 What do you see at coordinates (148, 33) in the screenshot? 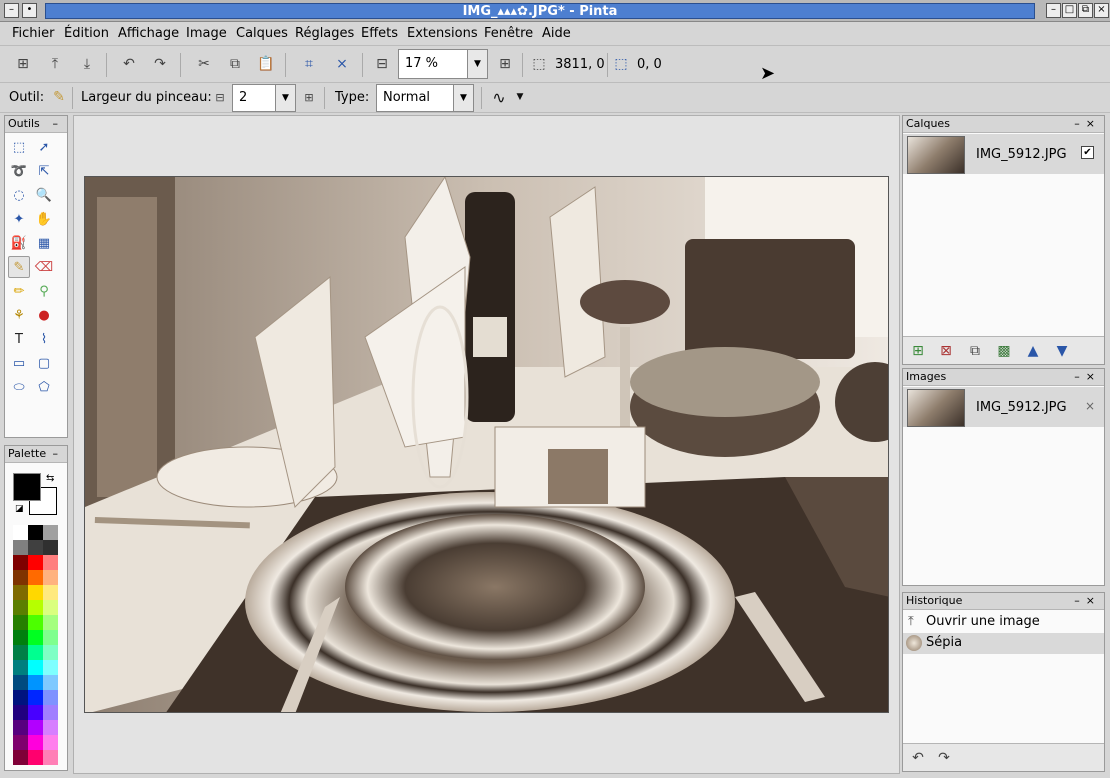
I see `menu-affichage: Affichage` at bounding box center [148, 33].